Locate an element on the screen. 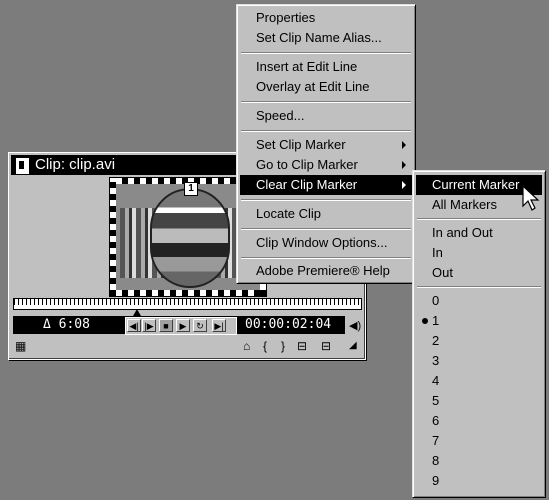 Image resolution: width=549 pixels, height=500 pixels. submenu-item-marker-9: 9 is located at coordinates (479, 481).